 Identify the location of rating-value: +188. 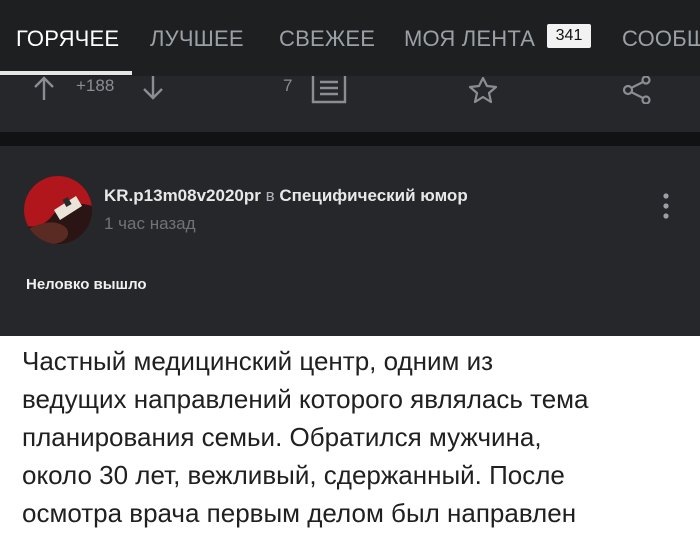
(95, 85).